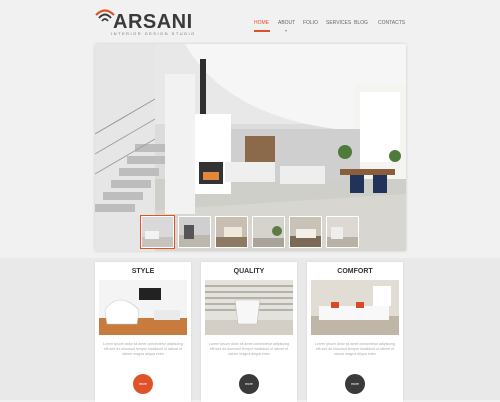  I want to click on nav-home: HOME, so click(261, 23).